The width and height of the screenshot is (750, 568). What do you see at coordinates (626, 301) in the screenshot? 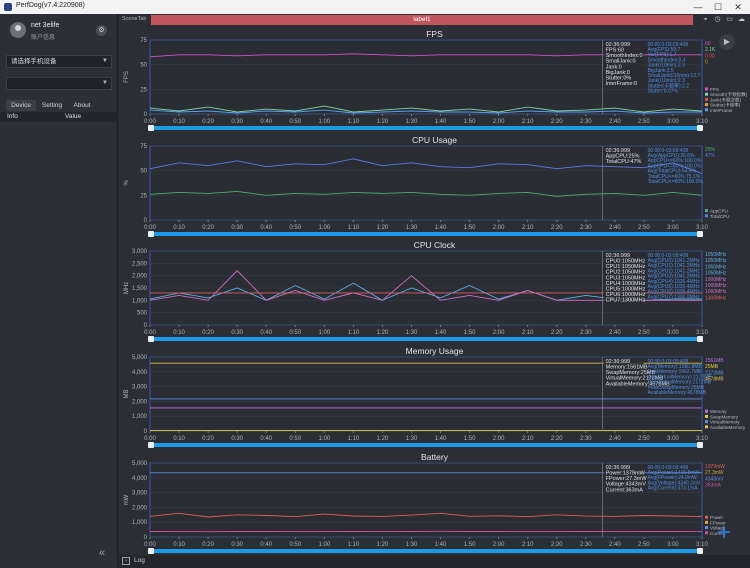
I see `info-line: CPU7:1300MHz` at bounding box center [626, 301].